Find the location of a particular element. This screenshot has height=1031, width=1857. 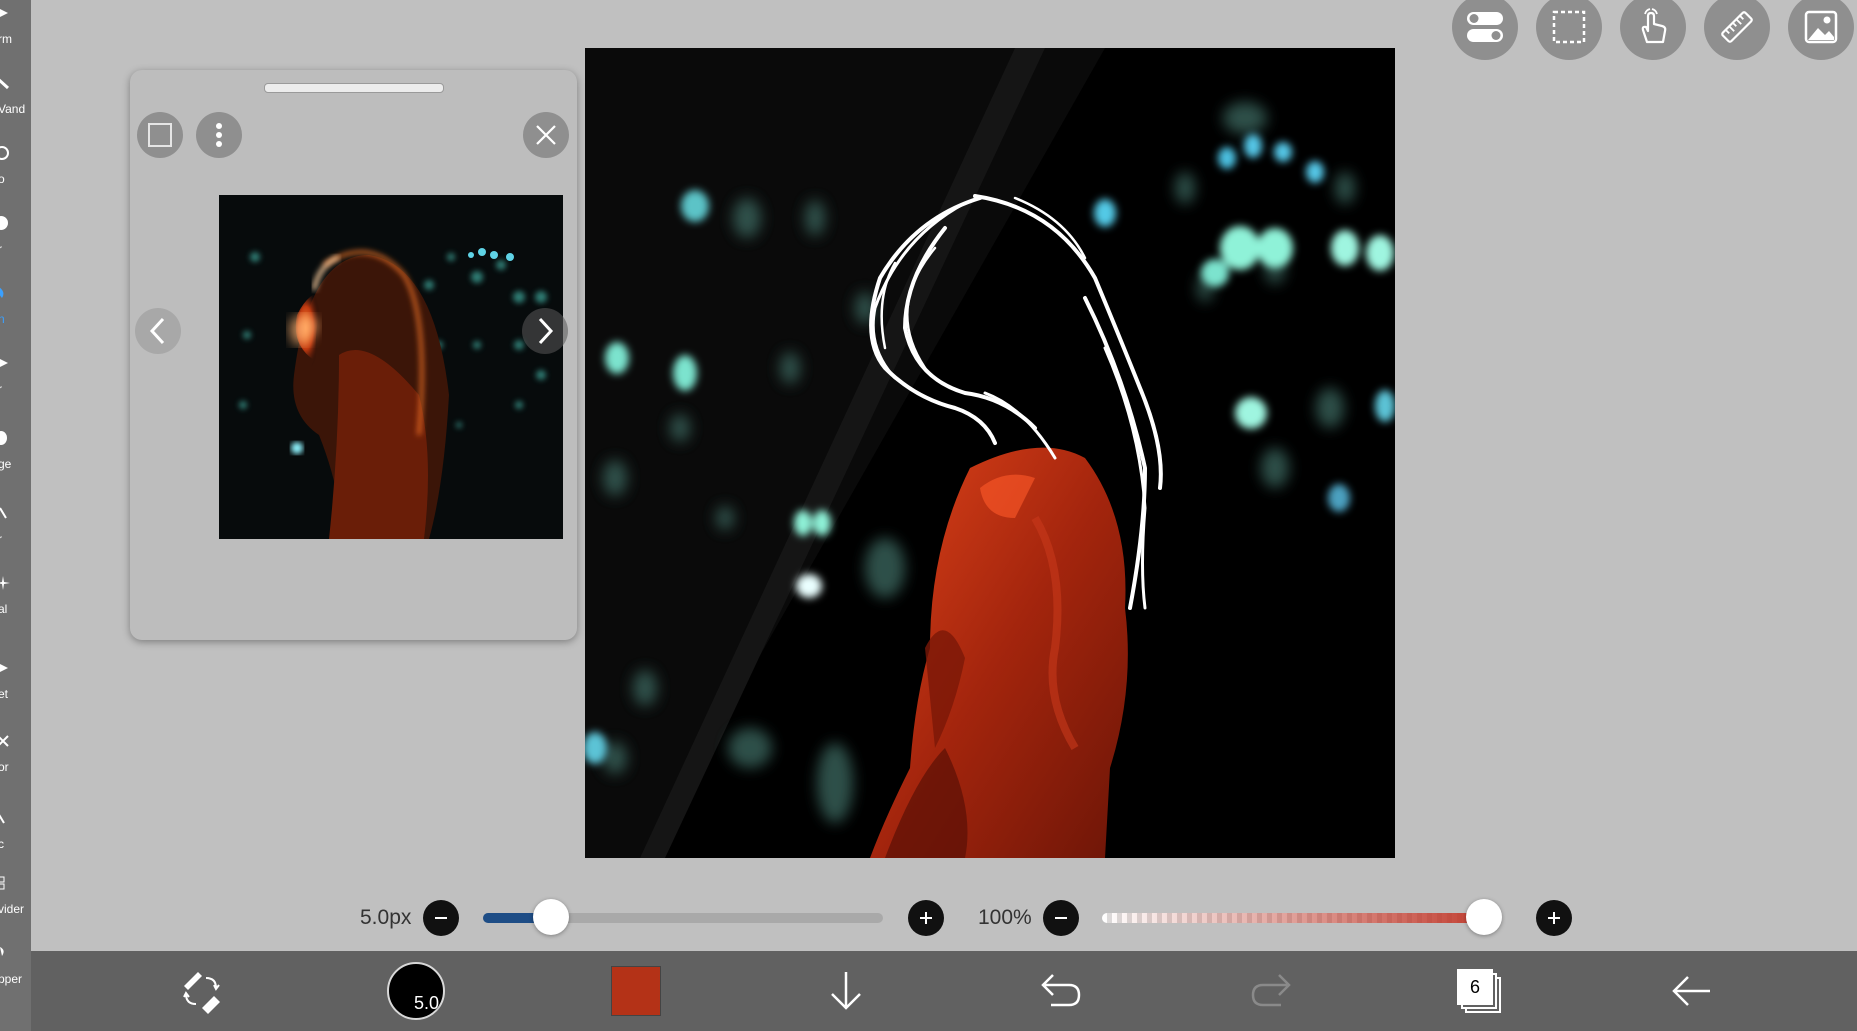

download-button is located at coordinates (846, 991).